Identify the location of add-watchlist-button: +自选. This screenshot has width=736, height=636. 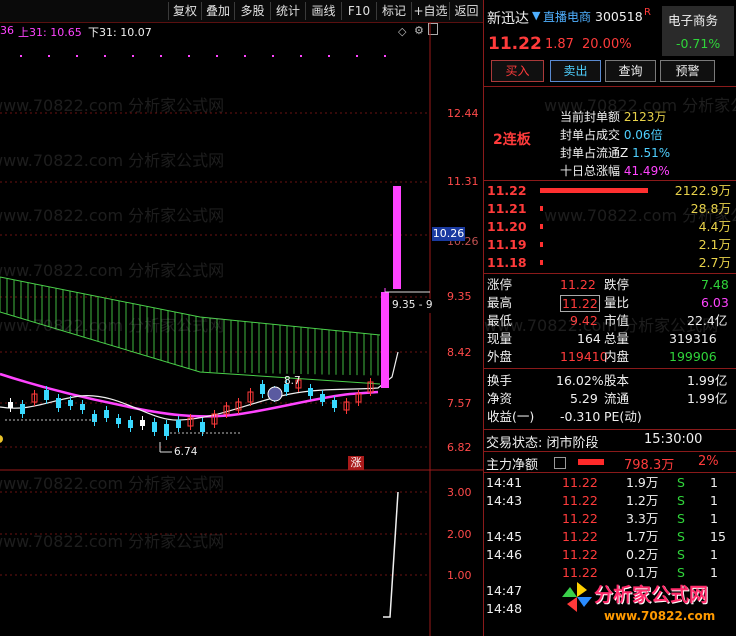
(430, 11).